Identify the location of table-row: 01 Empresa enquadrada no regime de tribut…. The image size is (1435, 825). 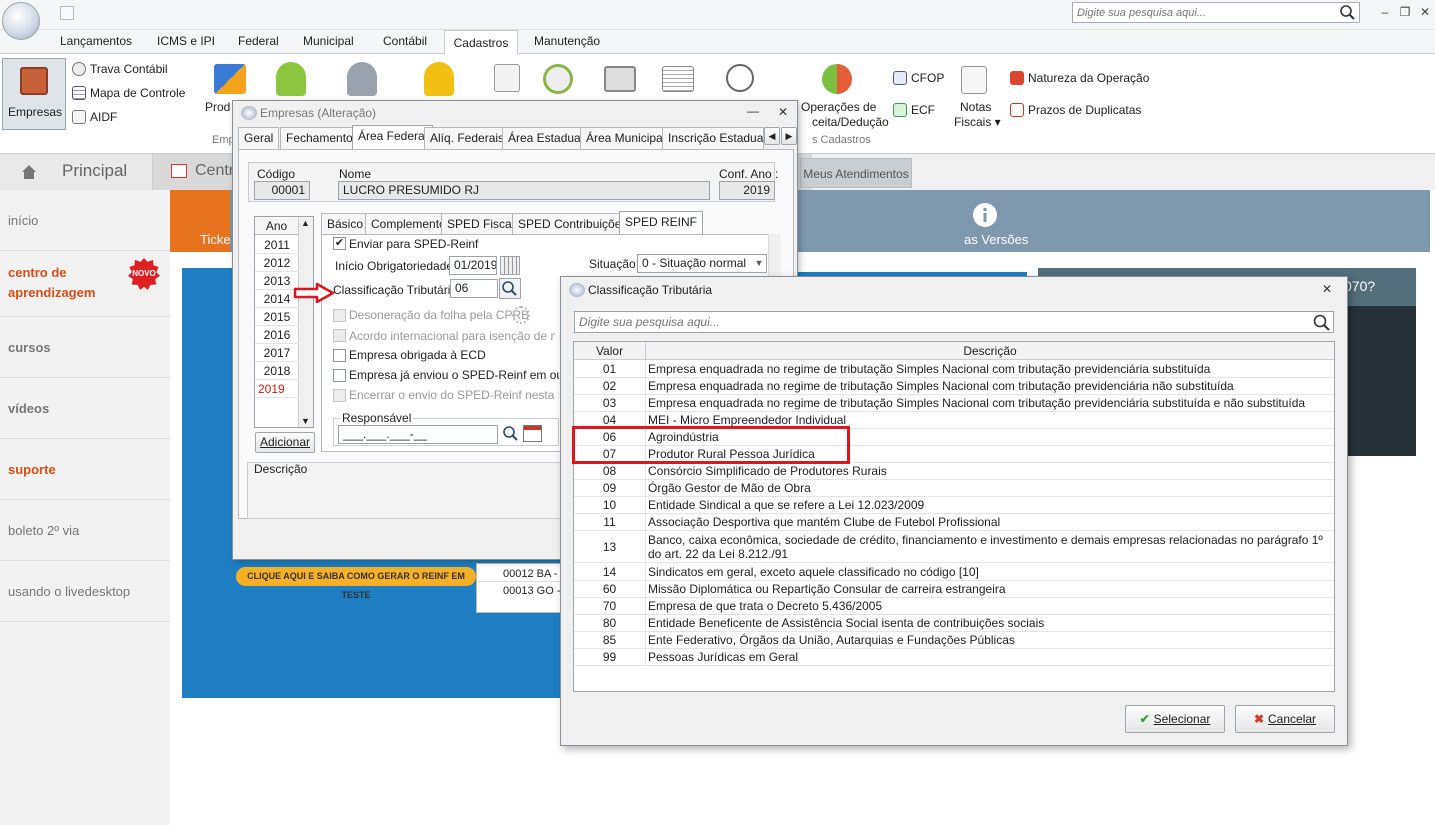
(954, 369).